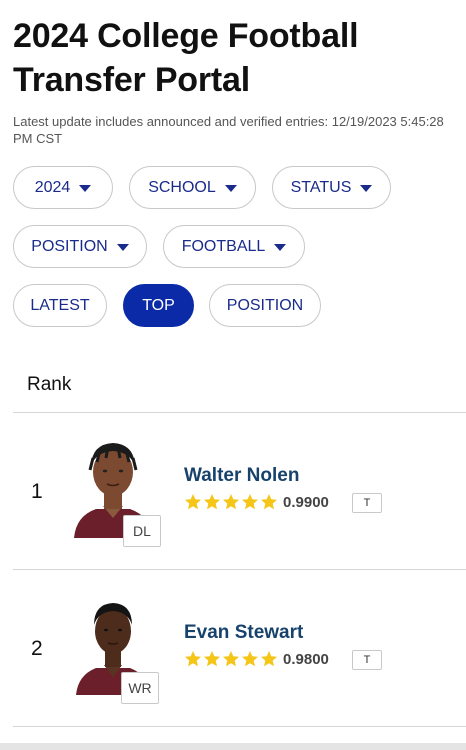 The image size is (466, 750). Describe the element at coordinates (306, 659) in the screenshot. I see `player-rating: 0.9800` at that location.